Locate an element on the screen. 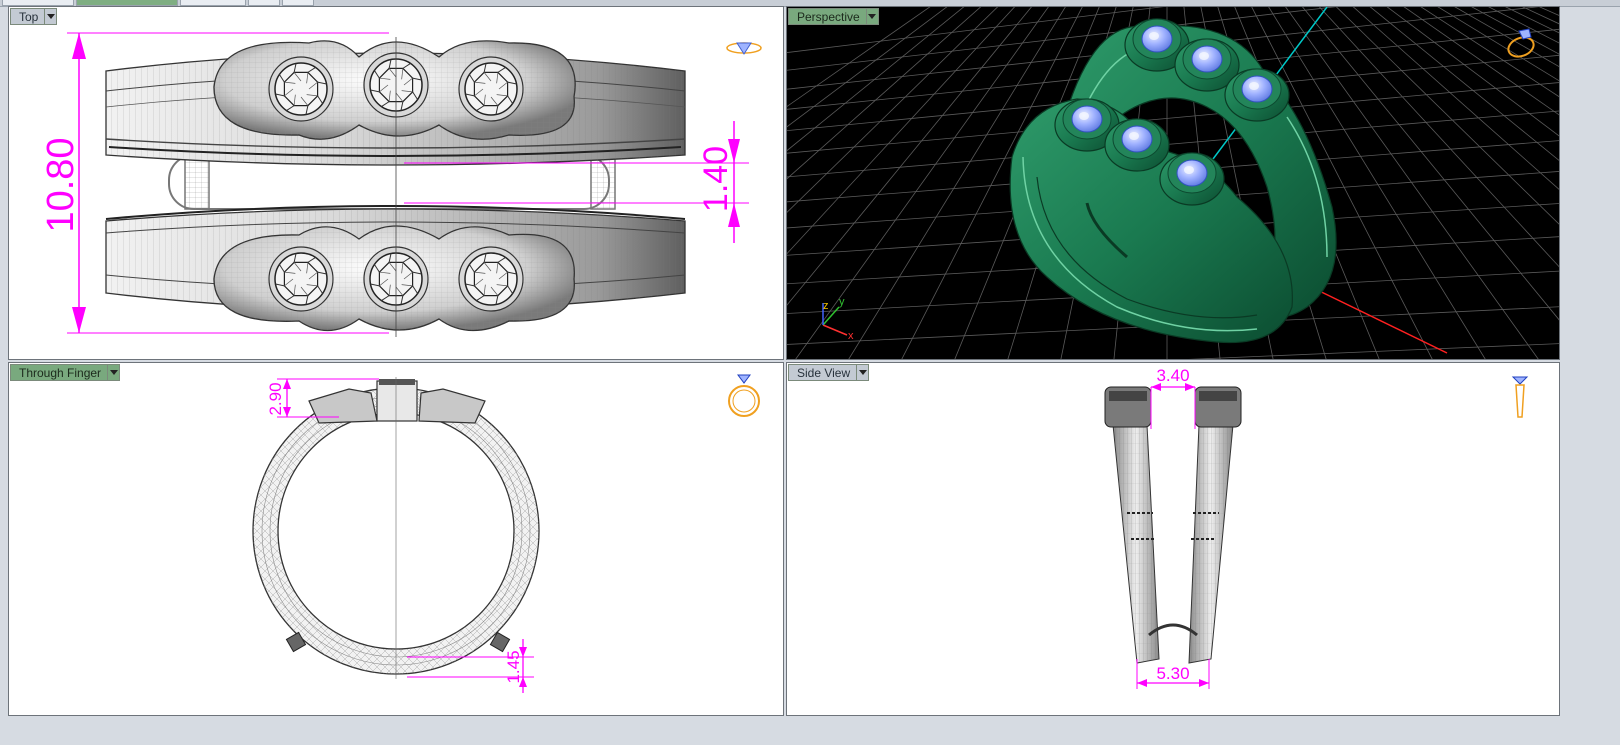 Image resolution: width=1620 pixels, height=745 pixels. dimension-band-thickness-text: 1.45 is located at coordinates (513, 666).